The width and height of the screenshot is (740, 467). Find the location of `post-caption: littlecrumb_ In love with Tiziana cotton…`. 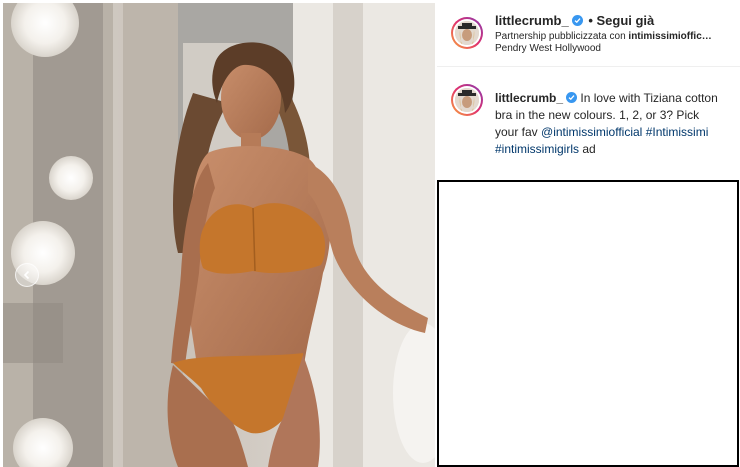

post-caption: littlecrumb_ In love with Tiziana cotton… is located at coordinates (588, 123).